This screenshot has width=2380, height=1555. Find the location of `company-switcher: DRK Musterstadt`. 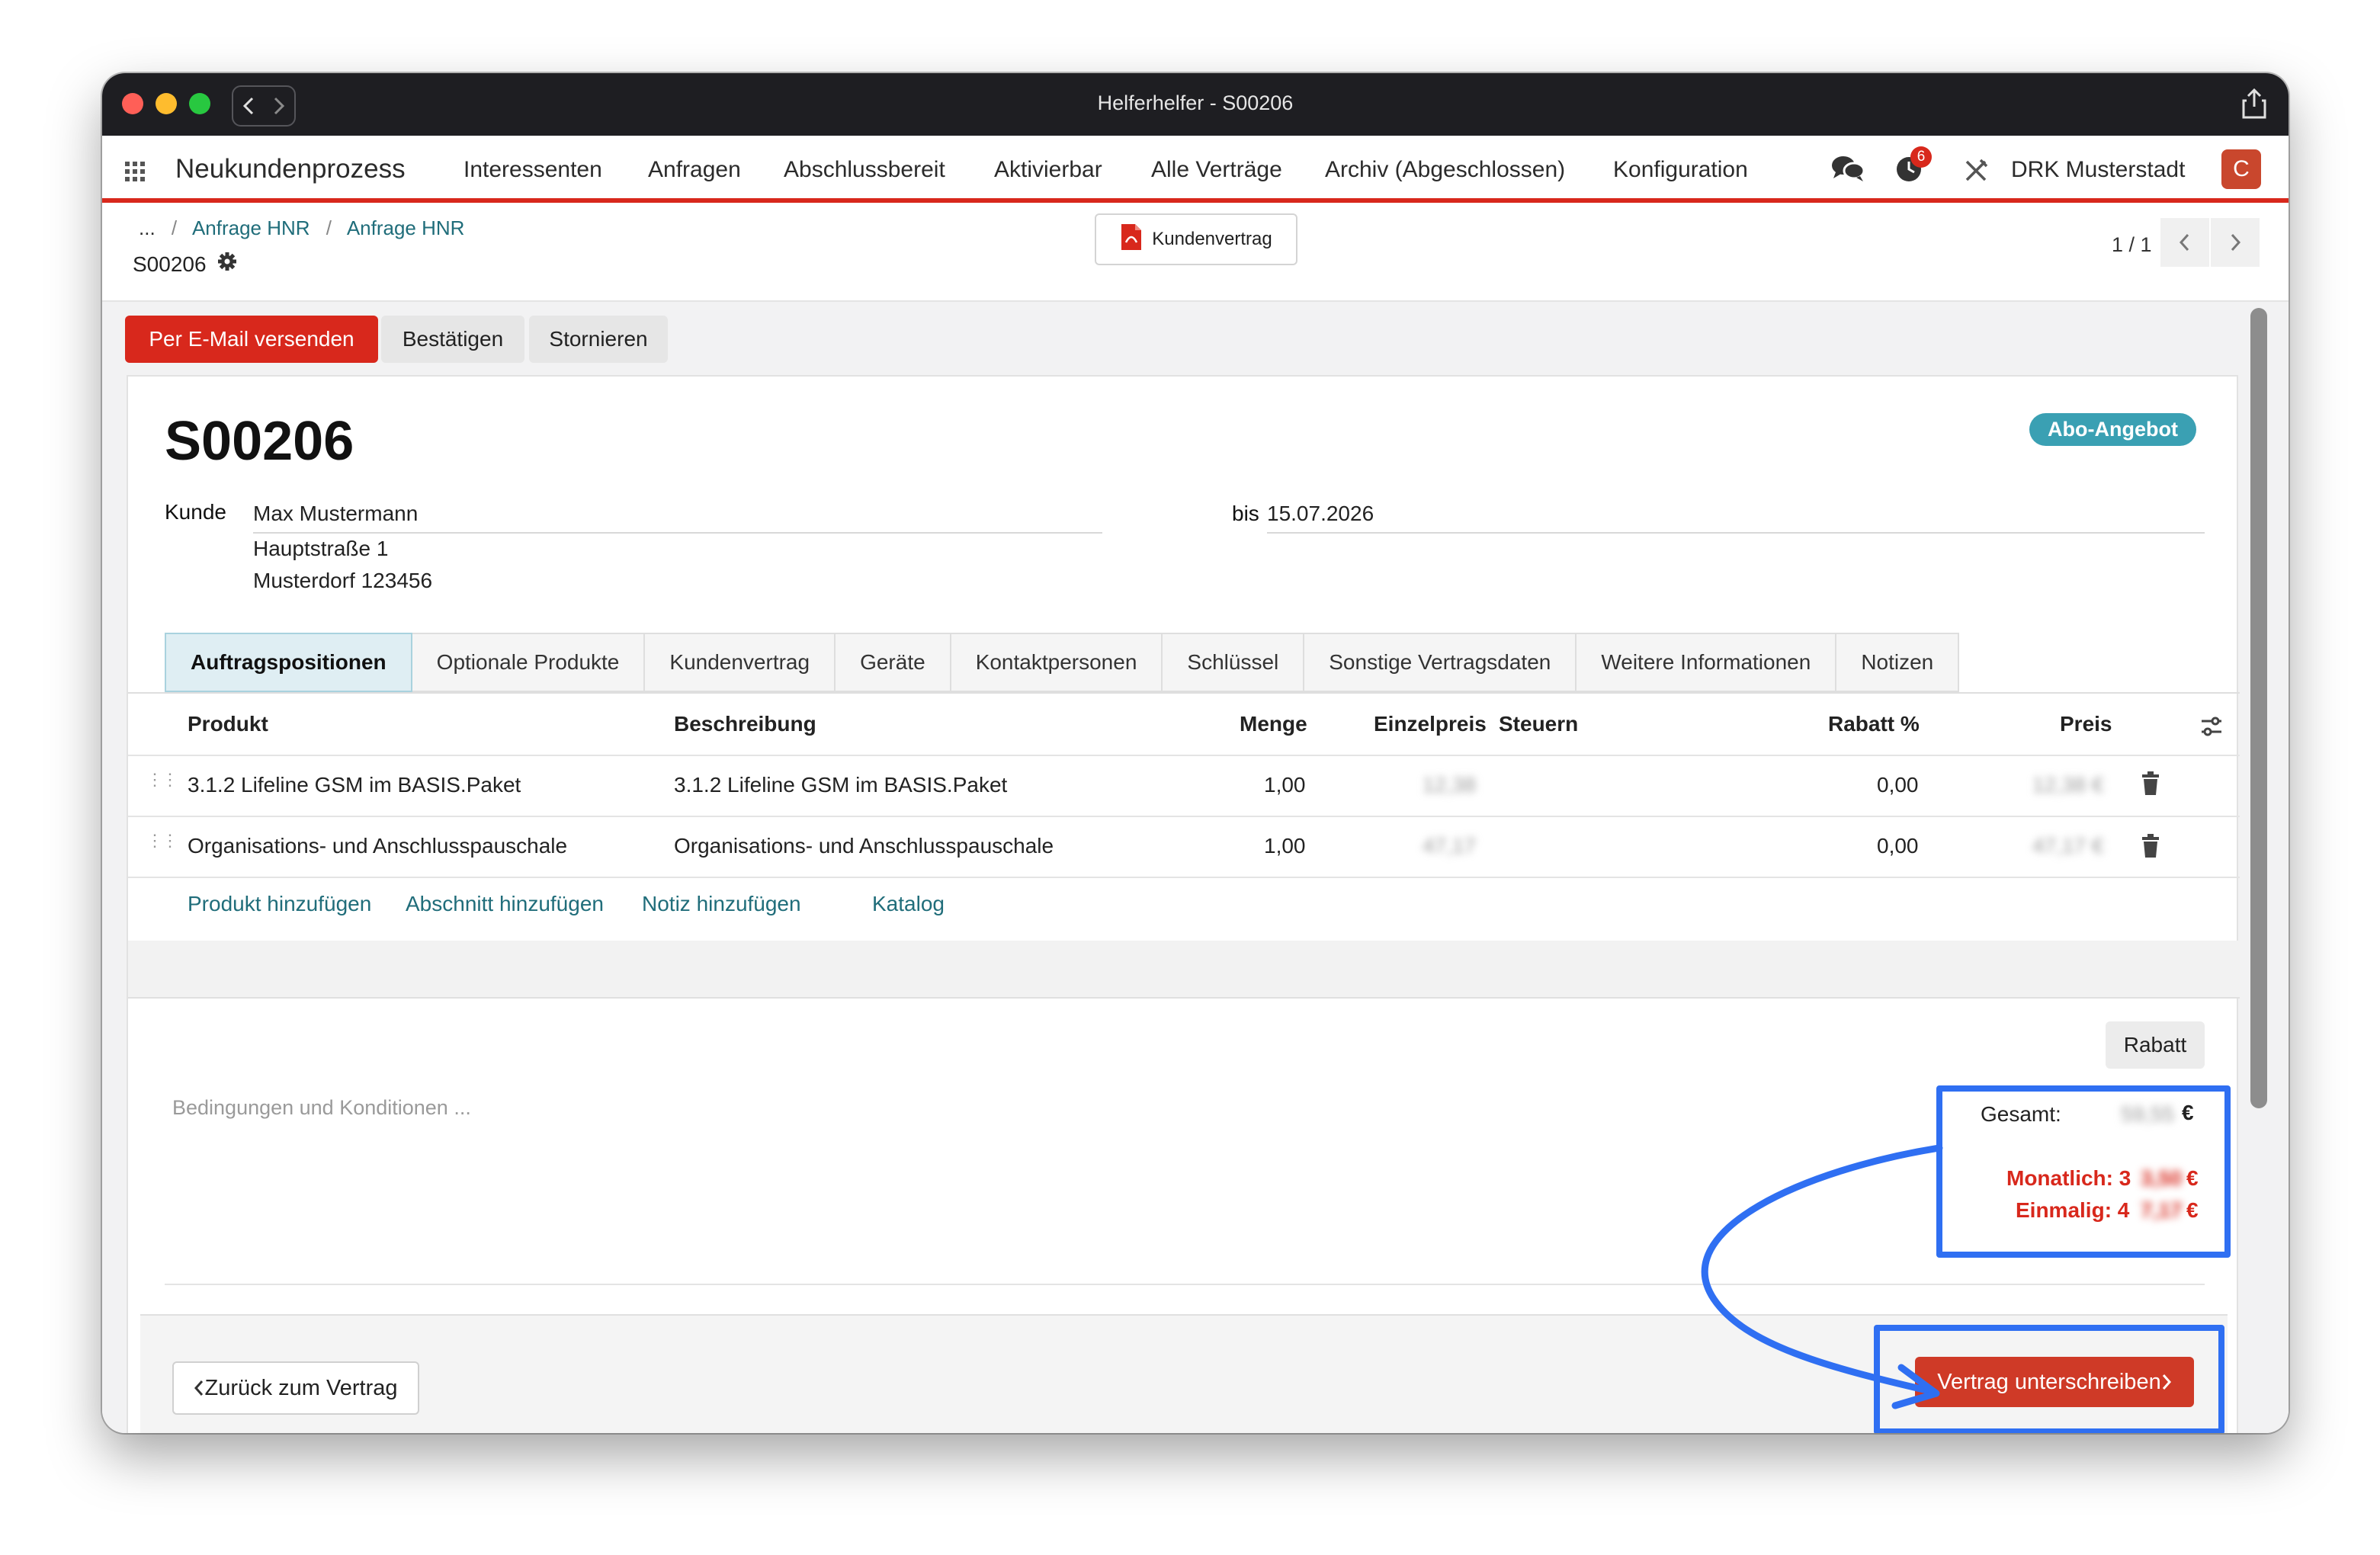

company-switcher: DRK Musterstadt is located at coordinates (2098, 170).